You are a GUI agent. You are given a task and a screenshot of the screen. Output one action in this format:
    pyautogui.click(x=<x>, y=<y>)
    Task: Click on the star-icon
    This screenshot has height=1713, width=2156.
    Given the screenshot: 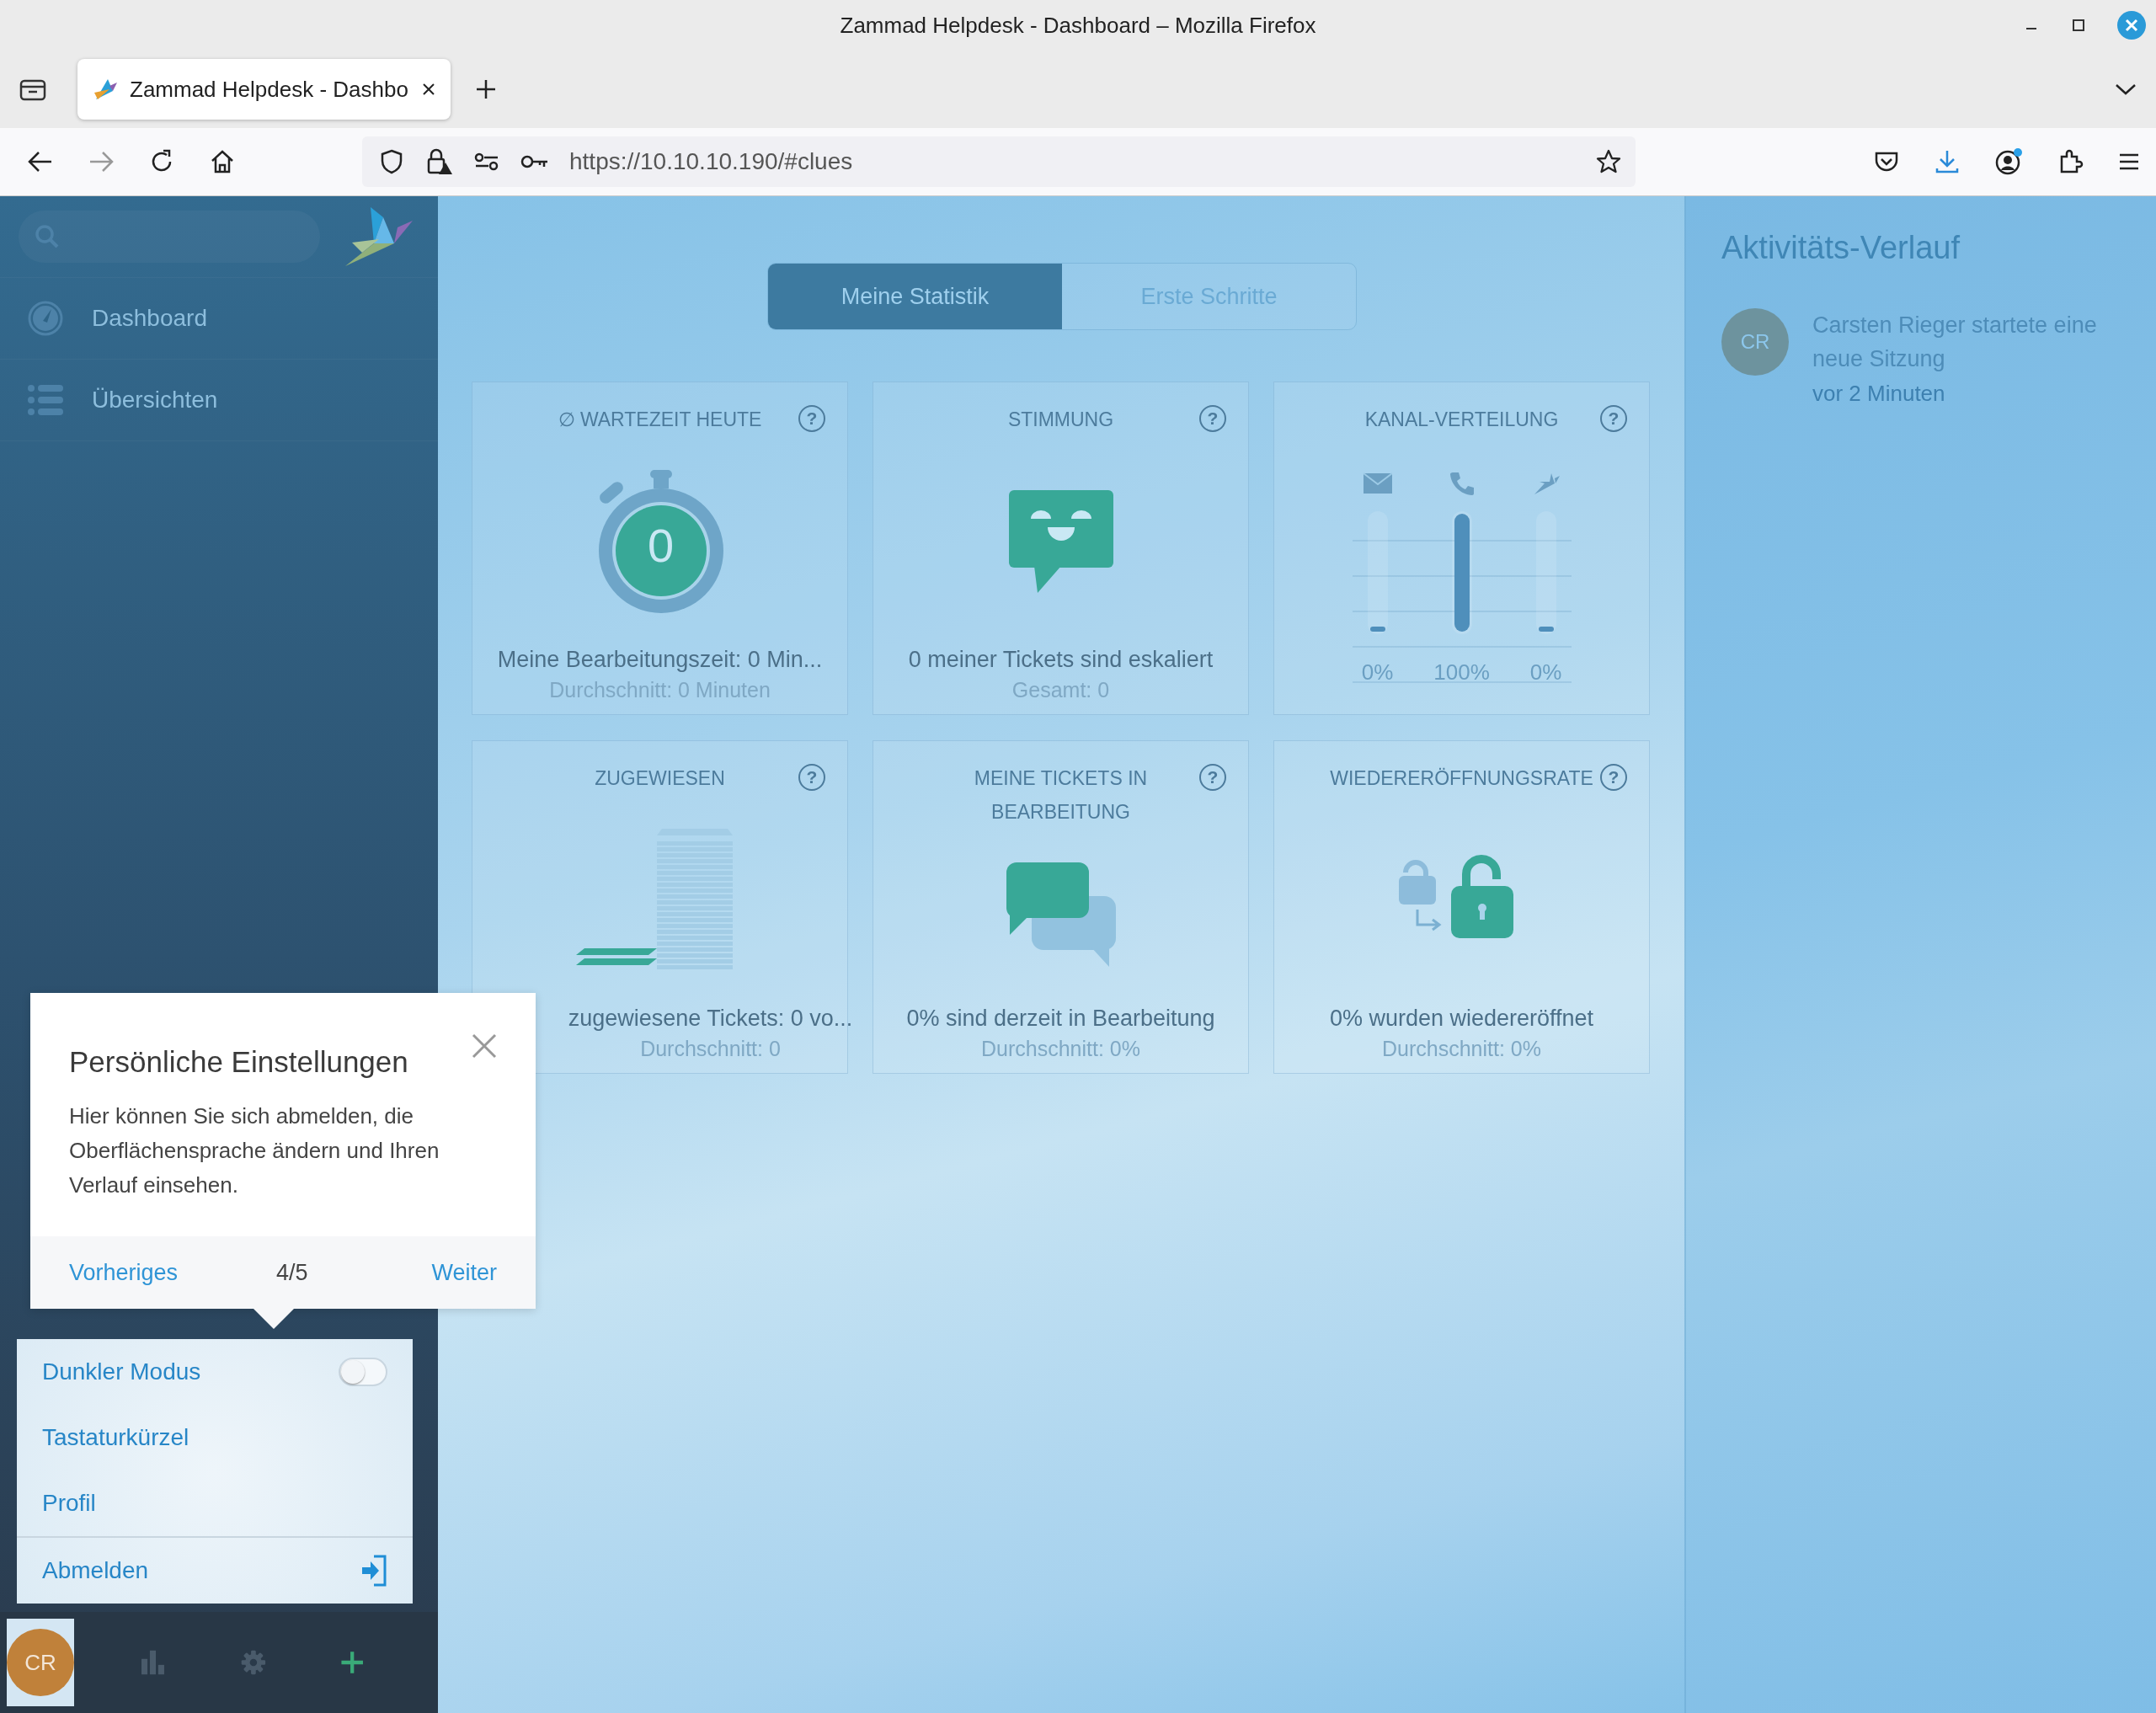 What is the action you would take?
    pyautogui.click(x=1609, y=162)
    